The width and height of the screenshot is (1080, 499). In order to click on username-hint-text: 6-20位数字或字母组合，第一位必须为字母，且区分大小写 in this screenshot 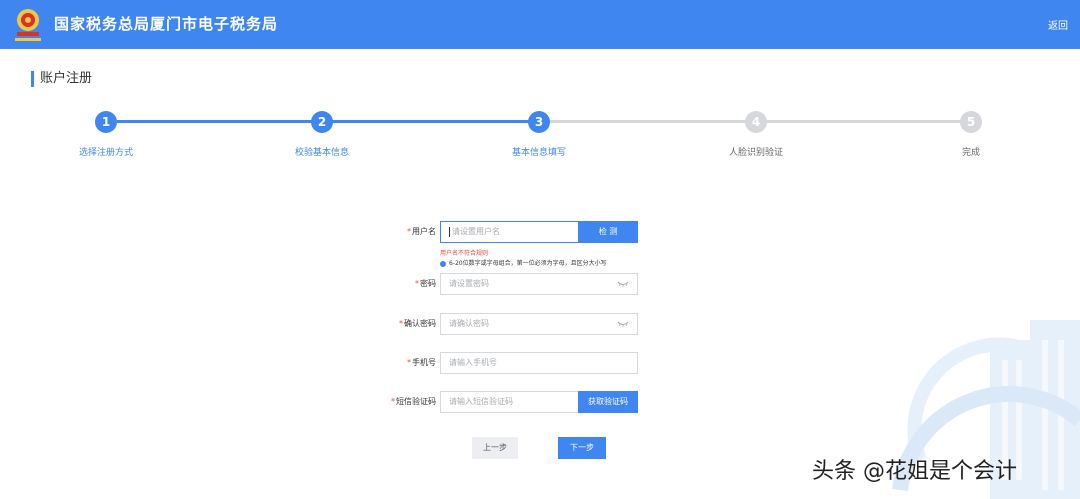, I will do `click(528, 263)`.